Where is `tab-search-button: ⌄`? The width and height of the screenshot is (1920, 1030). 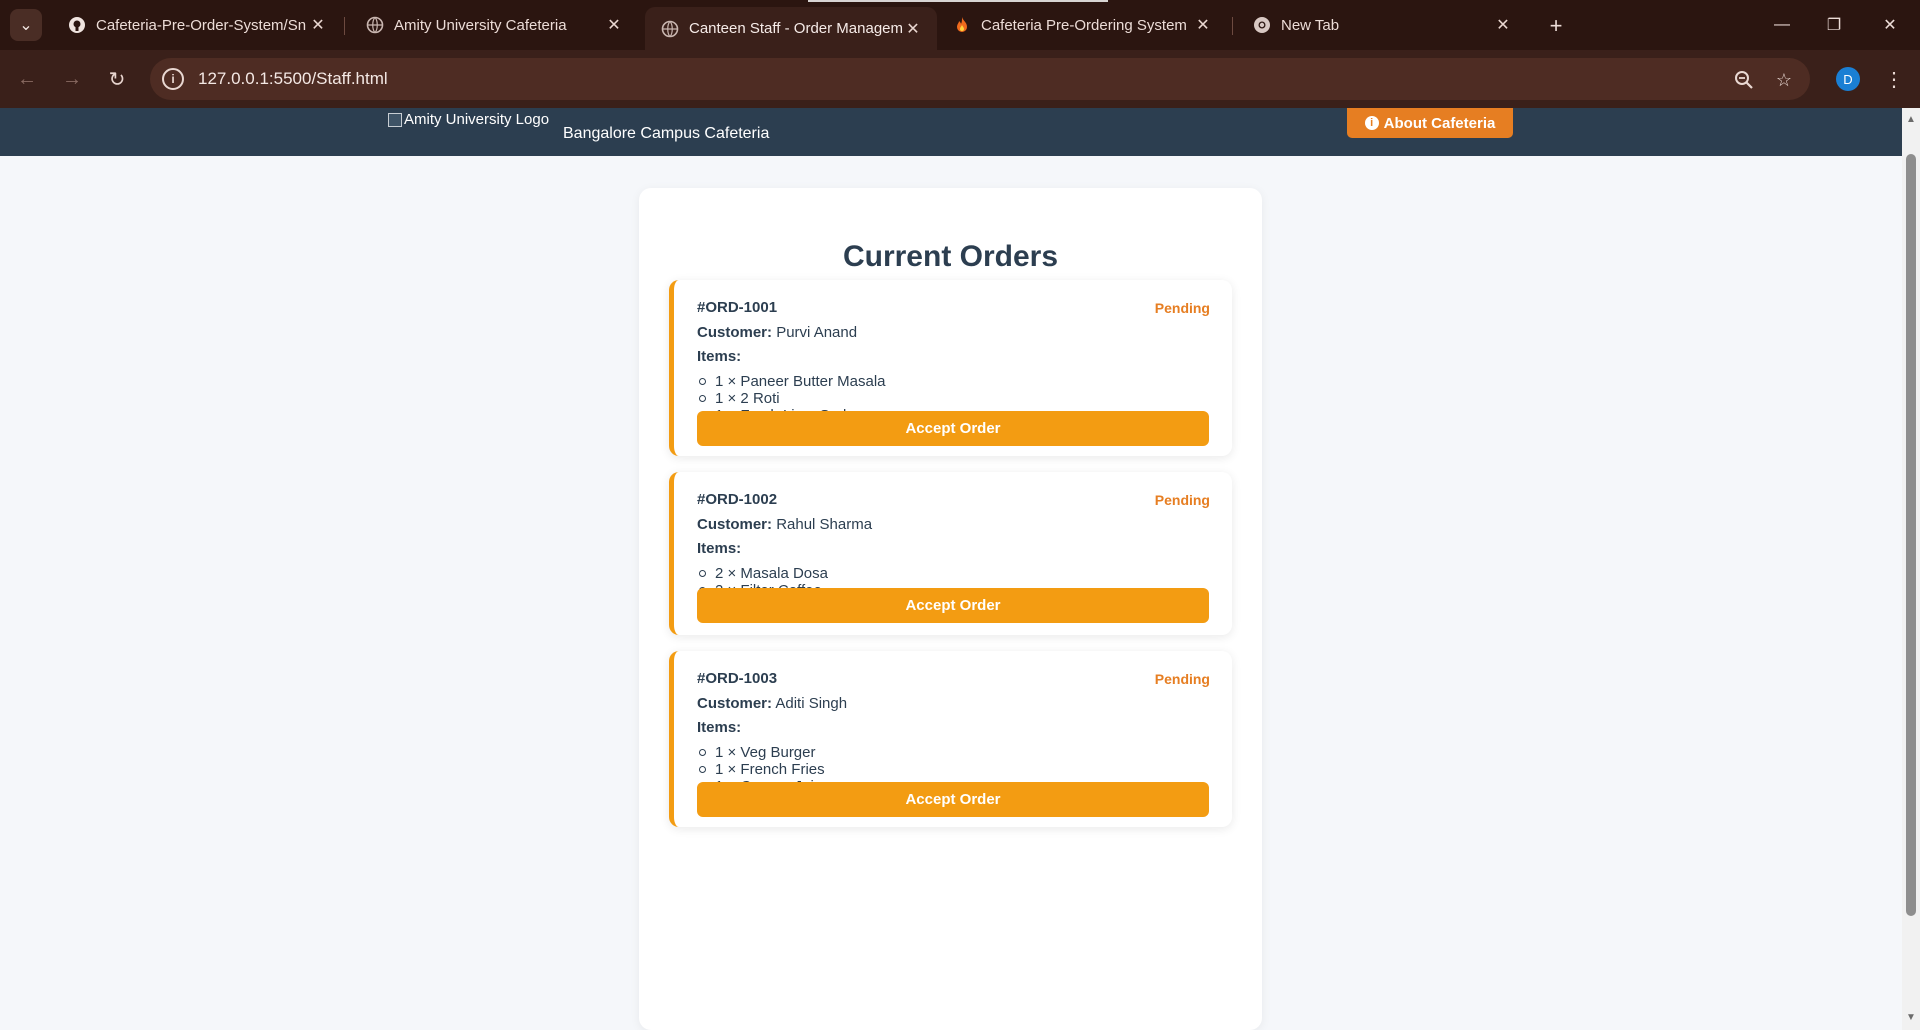 tab-search-button: ⌄ is located at coordinates (26, 25).